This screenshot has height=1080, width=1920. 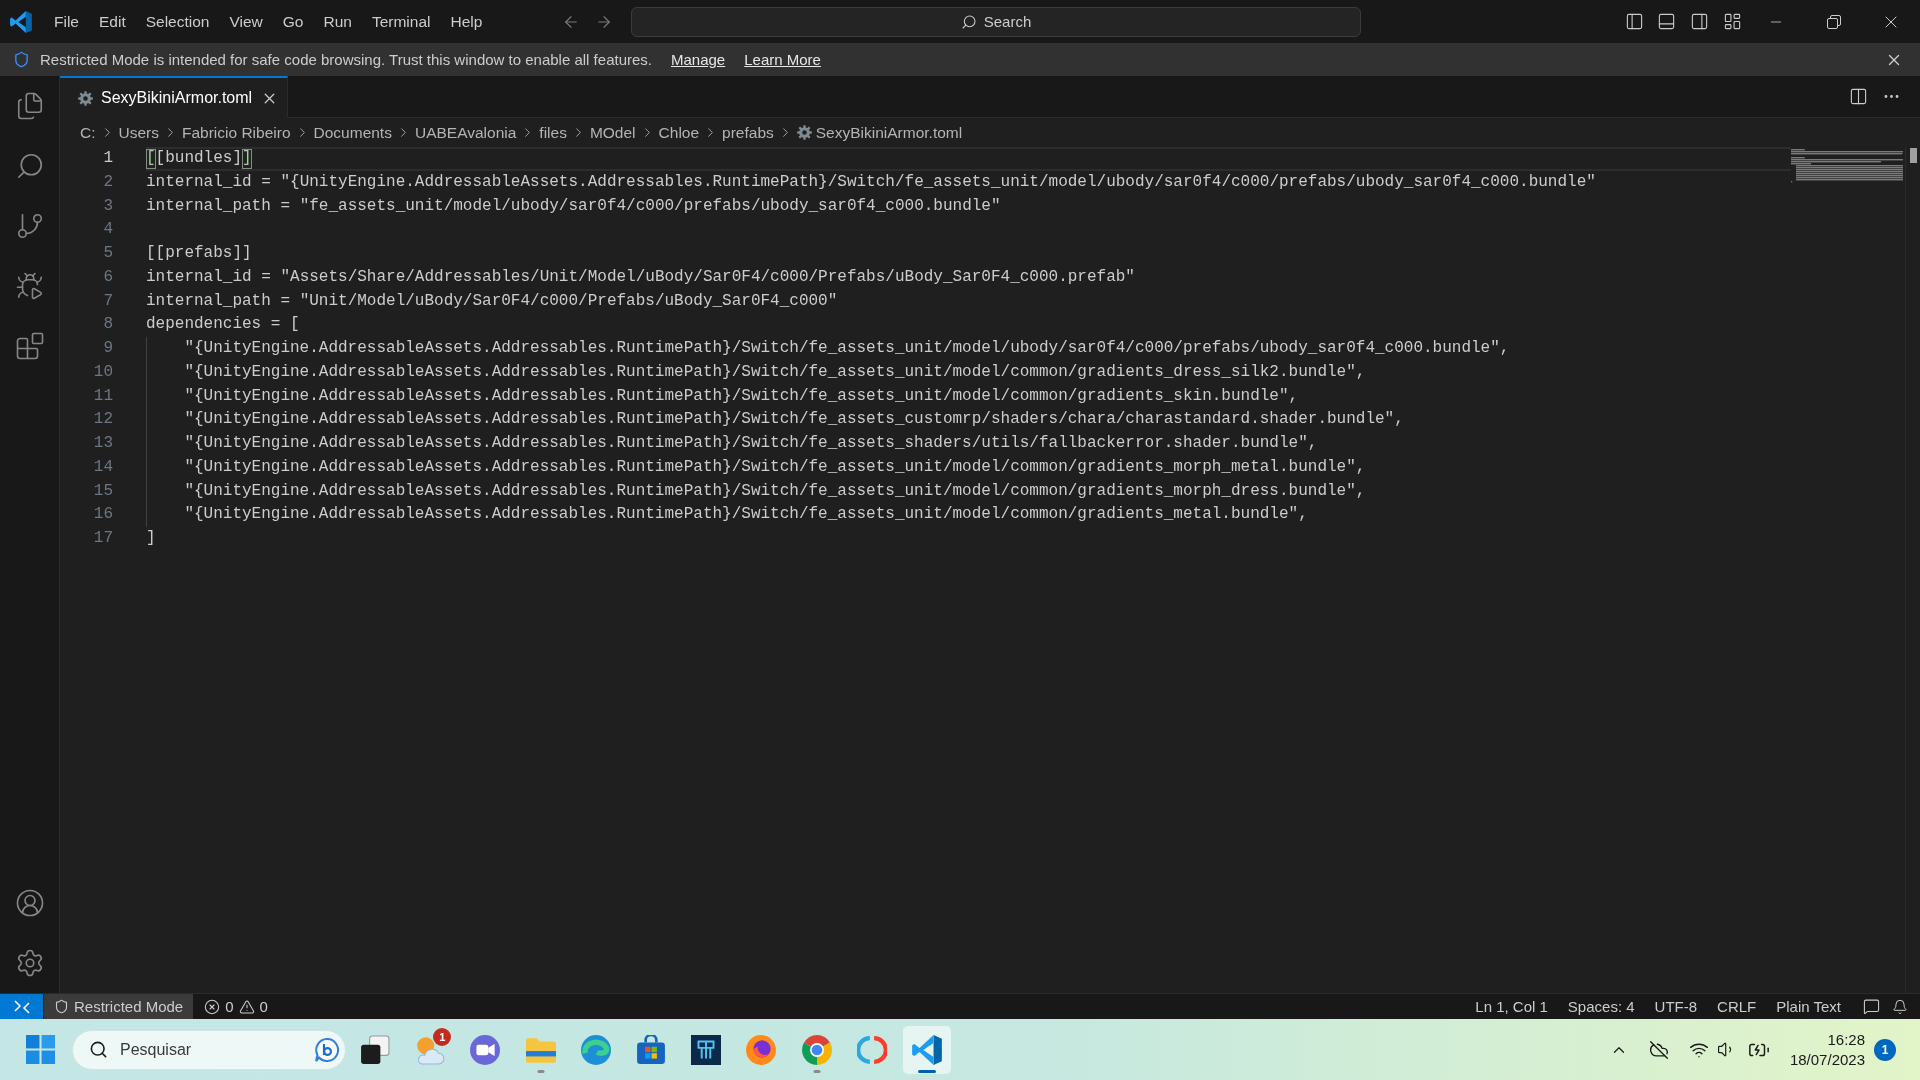 What do you see at coordinates (485, 1049) in the screenshot?
I see `video-camera-icon` at bounding box center [485, 1049].